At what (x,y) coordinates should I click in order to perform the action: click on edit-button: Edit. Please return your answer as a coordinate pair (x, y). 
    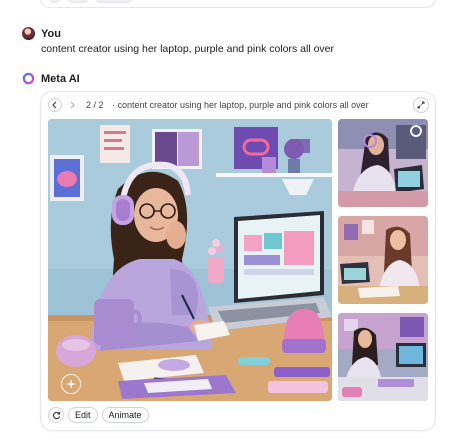
    Looking at the image, I should click on (83, 415).